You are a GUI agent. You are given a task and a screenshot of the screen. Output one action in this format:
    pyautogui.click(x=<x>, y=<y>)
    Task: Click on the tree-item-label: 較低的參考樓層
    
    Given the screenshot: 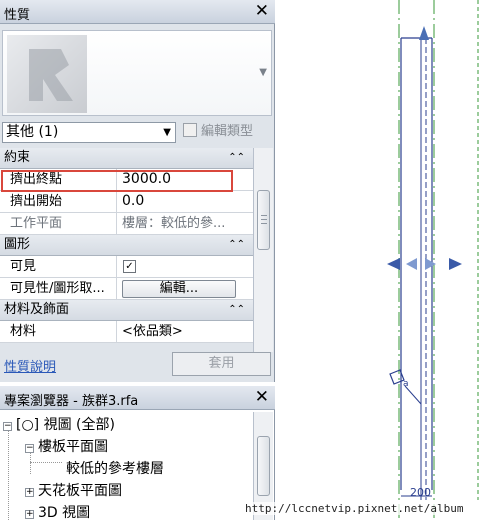 What is the action you would take?
    pyautogui.click(x=115, y=469)
    